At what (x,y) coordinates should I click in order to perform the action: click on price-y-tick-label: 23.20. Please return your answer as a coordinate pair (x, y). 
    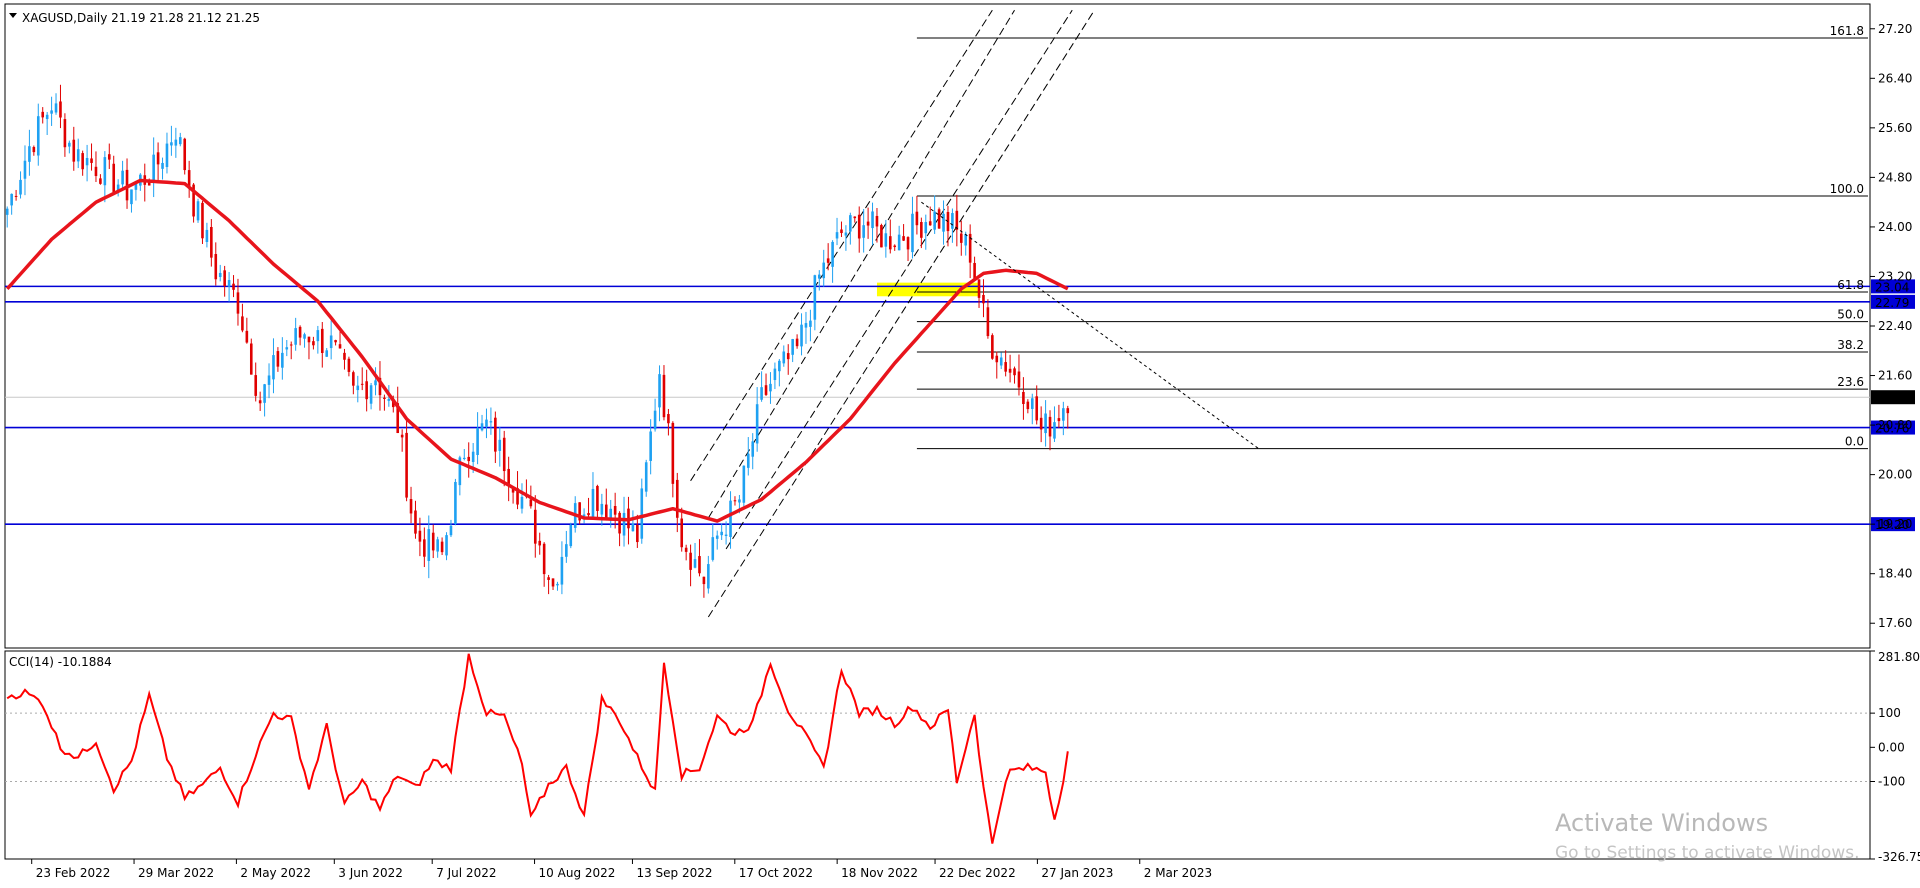
    Looking at the image, I should click on (1895, 276).